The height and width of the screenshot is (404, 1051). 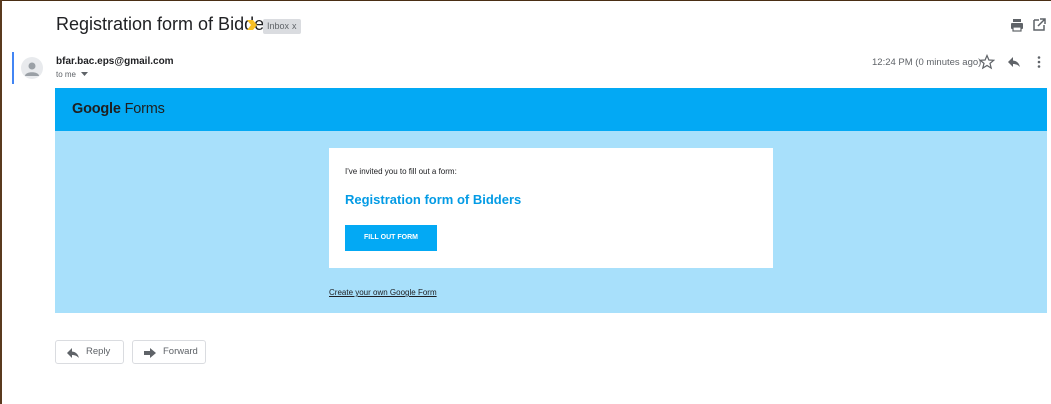 I want to click on logo-google-text: Google, so click(x=96, y=109).